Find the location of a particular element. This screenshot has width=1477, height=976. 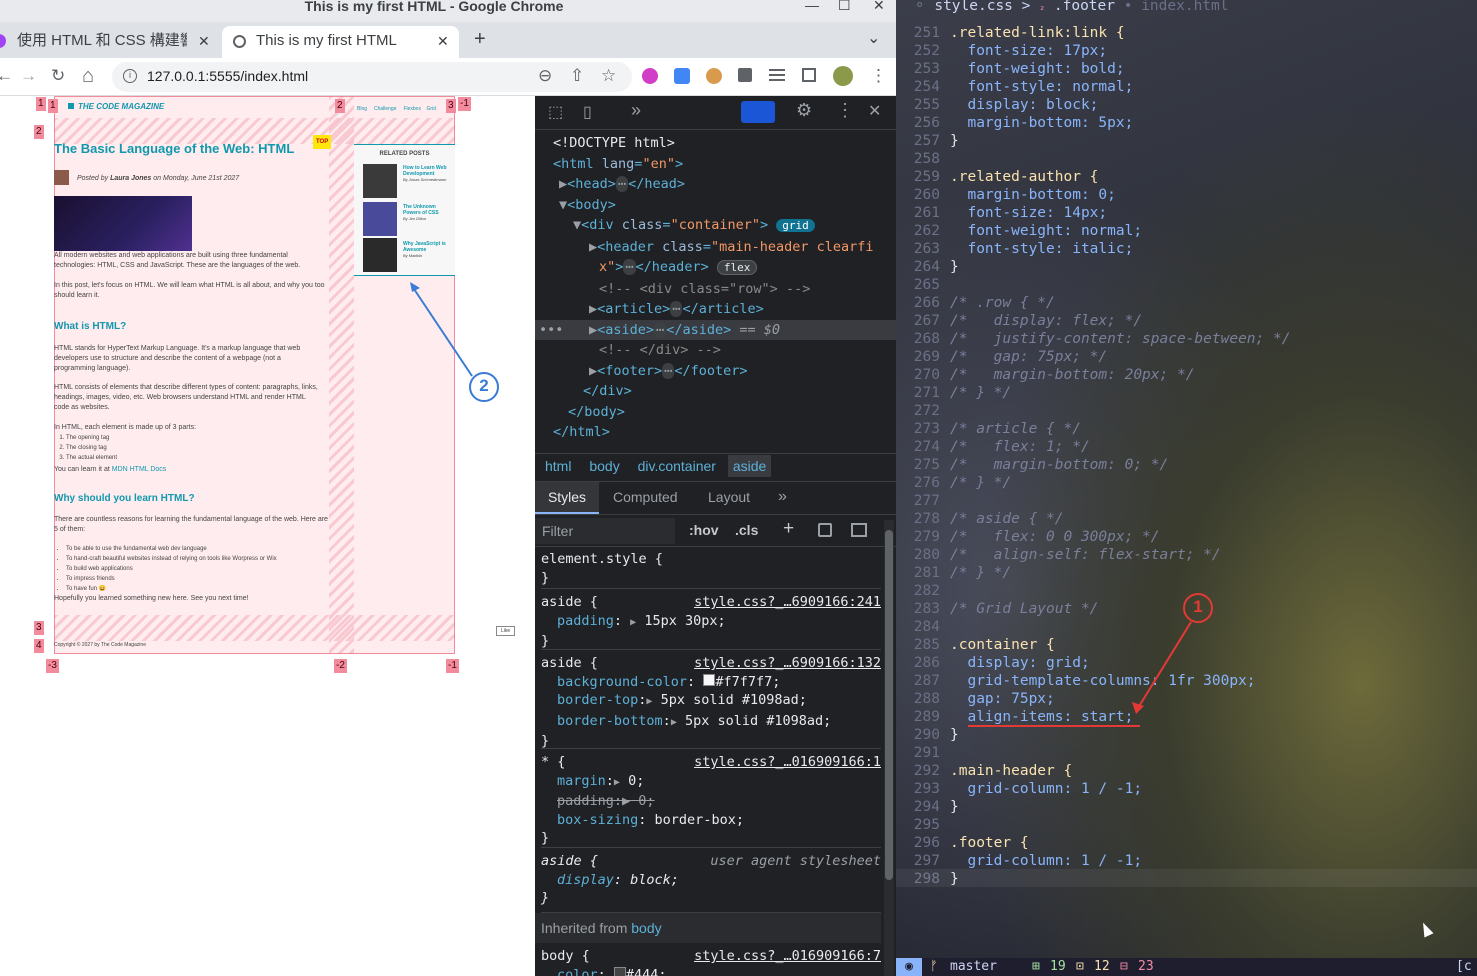

color-swatch is located at coordinates (619, 971).